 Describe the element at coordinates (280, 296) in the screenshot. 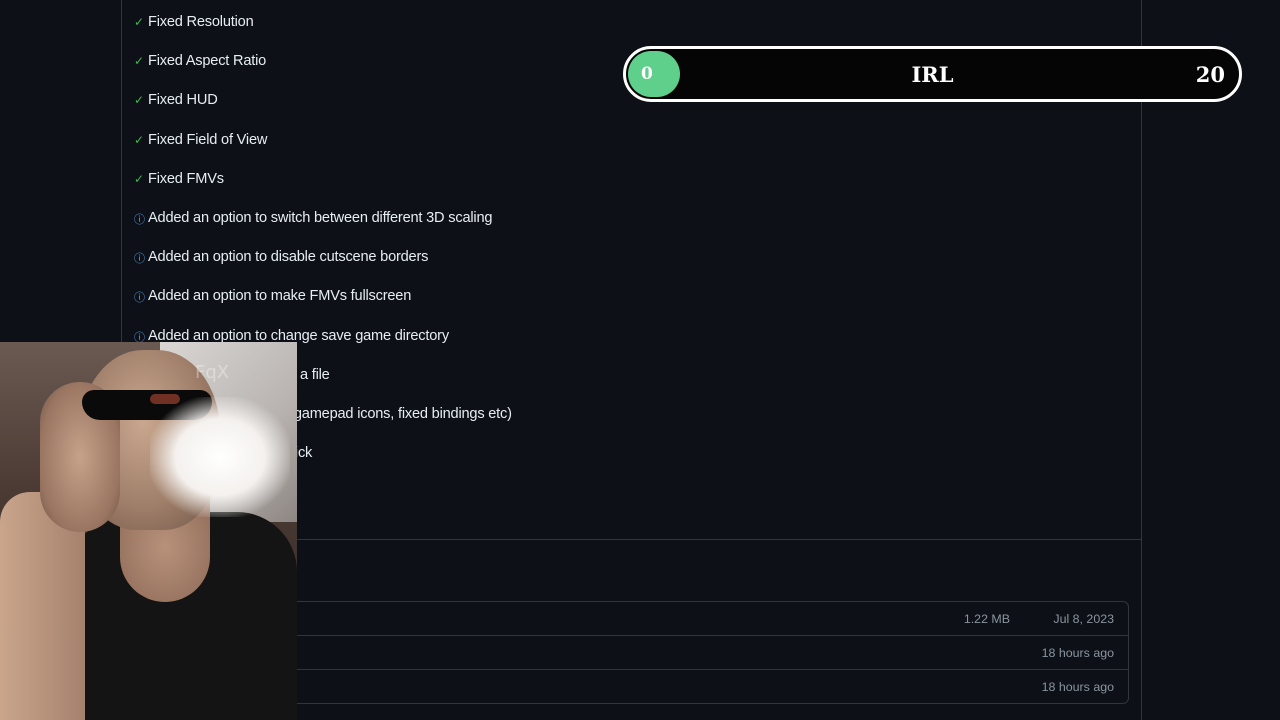

I see `release-note-text: Added an option to make FMVs fullscreen` at that location.